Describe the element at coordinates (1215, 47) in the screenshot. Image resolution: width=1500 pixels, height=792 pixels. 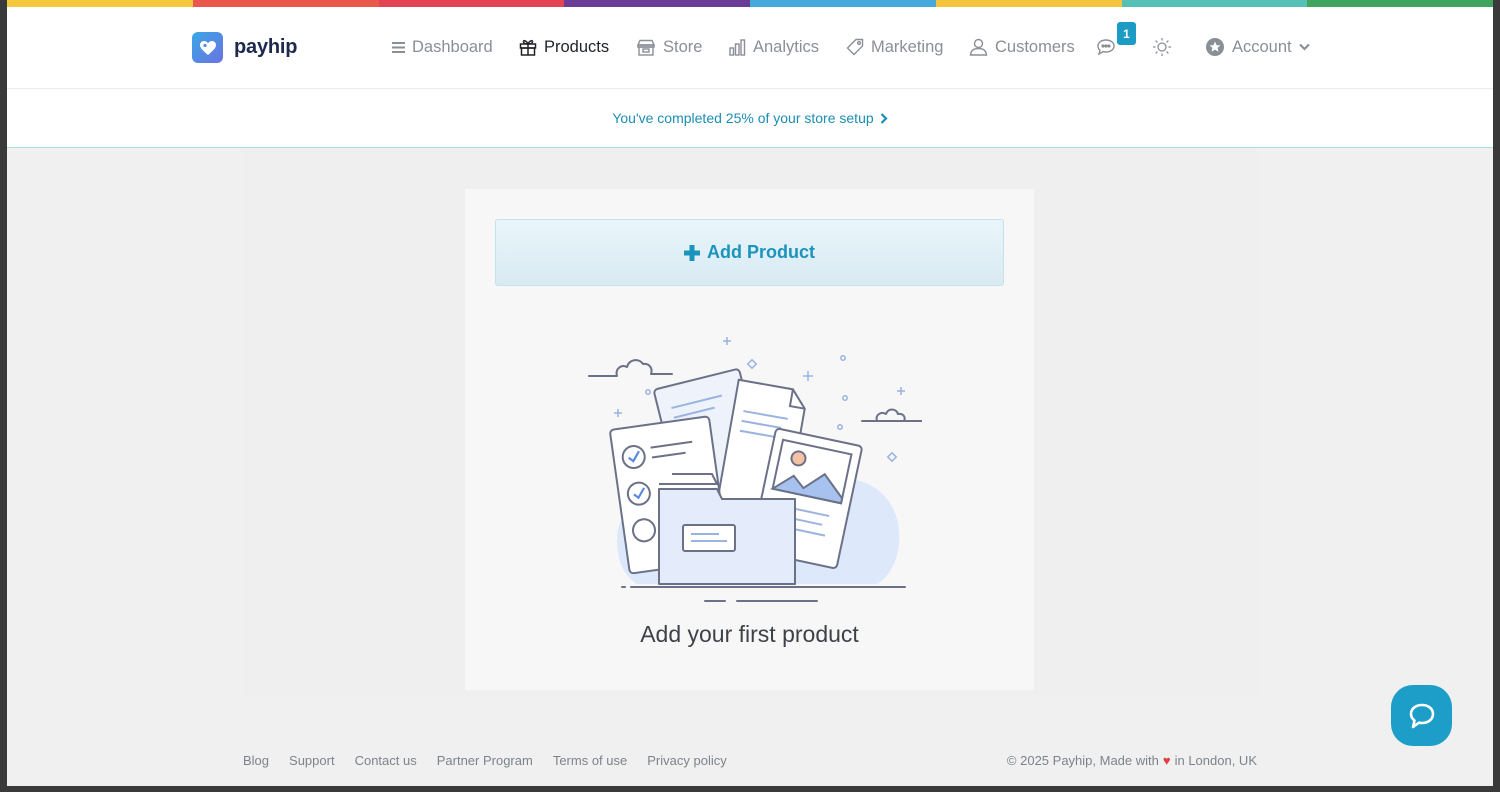
I see `star-badge-icon` at that location.